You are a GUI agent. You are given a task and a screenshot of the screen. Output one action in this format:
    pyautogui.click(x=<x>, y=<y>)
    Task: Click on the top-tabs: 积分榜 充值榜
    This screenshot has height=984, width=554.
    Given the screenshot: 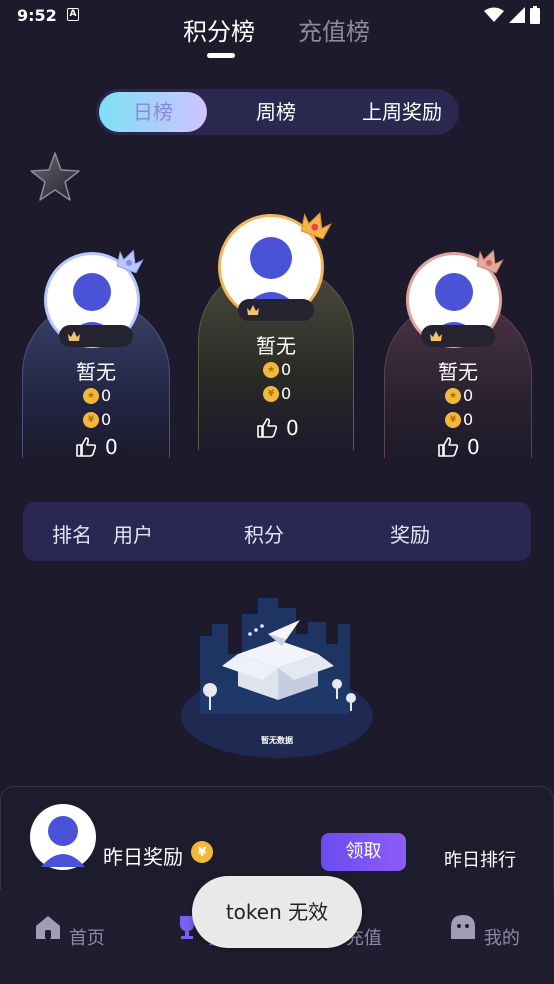 What is the action you would take?
    pyautogui.click(x=277, y=35)
    